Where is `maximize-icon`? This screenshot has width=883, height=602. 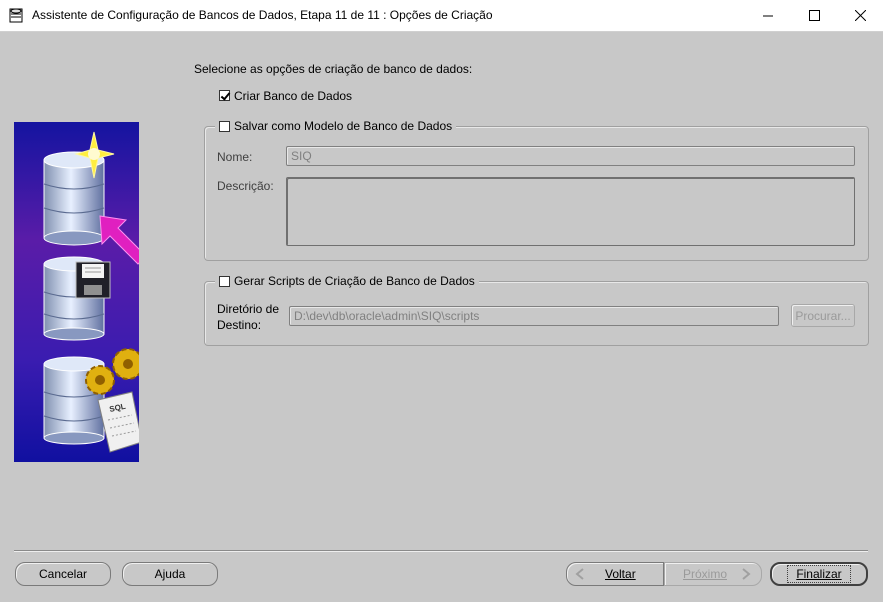 maximize-icon is located at coordinates (814, 15).